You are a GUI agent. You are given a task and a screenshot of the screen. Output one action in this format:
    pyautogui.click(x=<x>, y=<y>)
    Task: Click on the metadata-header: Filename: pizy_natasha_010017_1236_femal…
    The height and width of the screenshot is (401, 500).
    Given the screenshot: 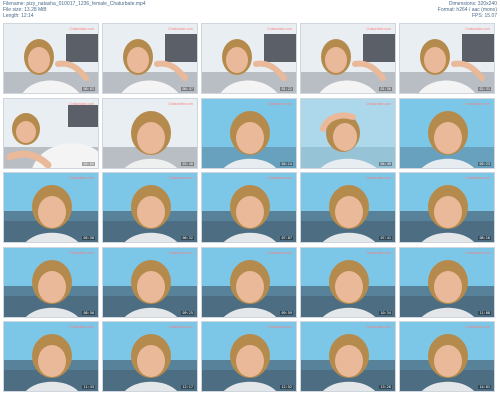 What is the action you would take?
    pyautogui.click(x=250, y=11)
    